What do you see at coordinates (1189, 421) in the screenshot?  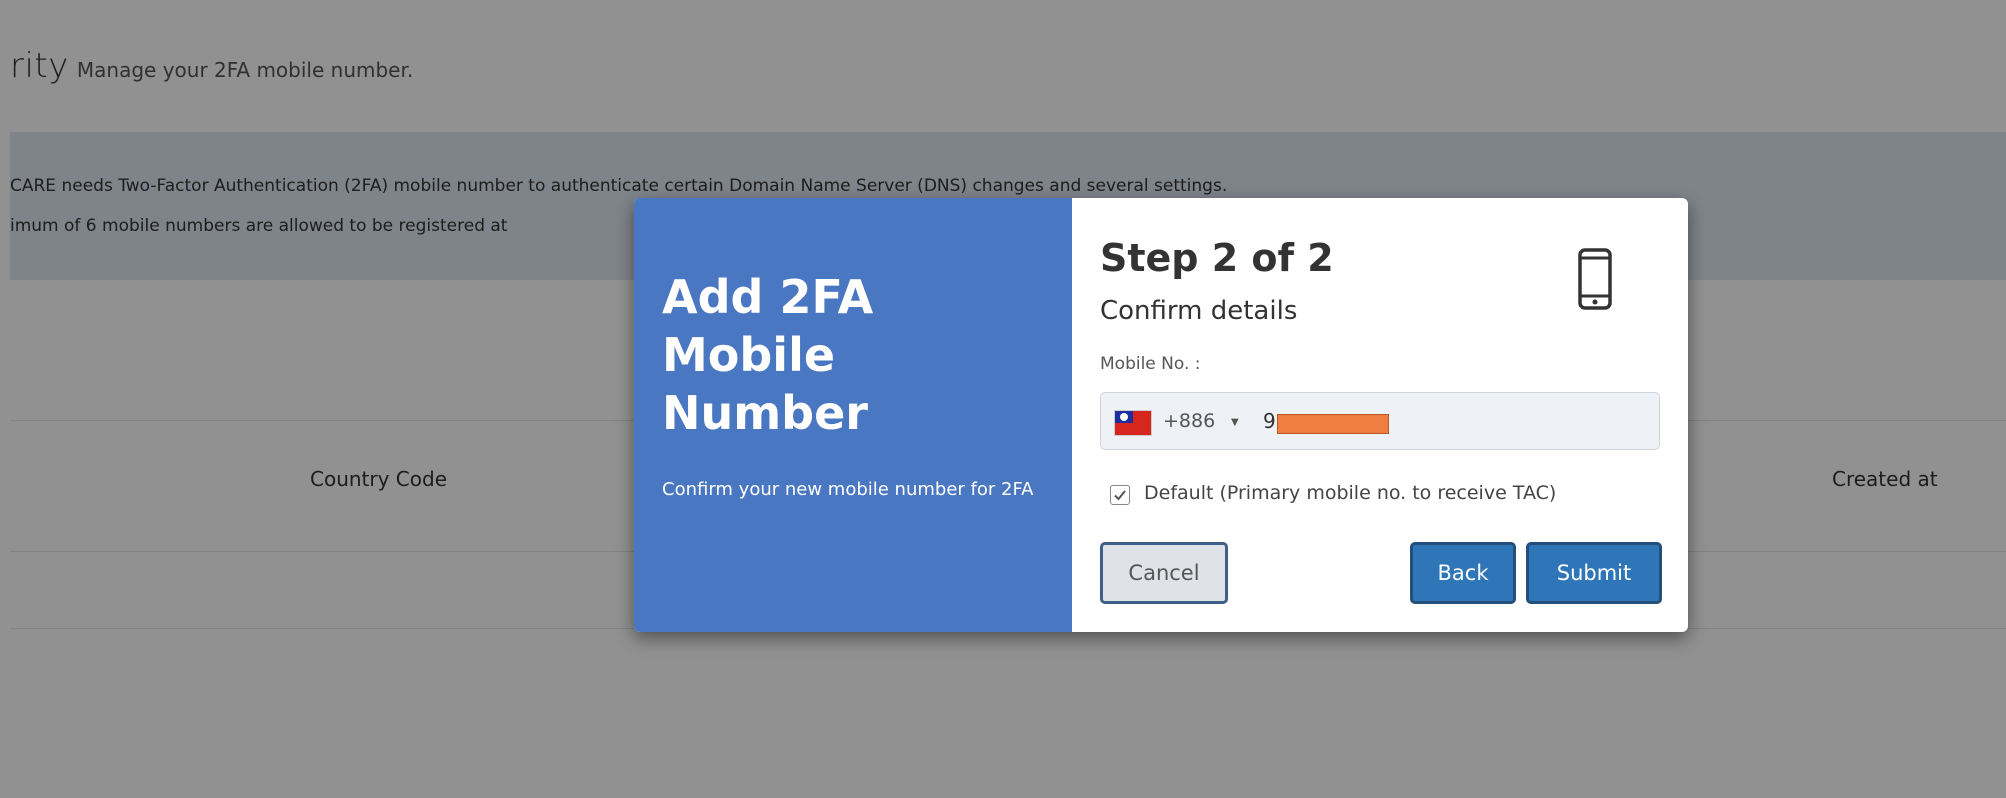 I see `dial-code: +886` at bounding box center [1189, 421].